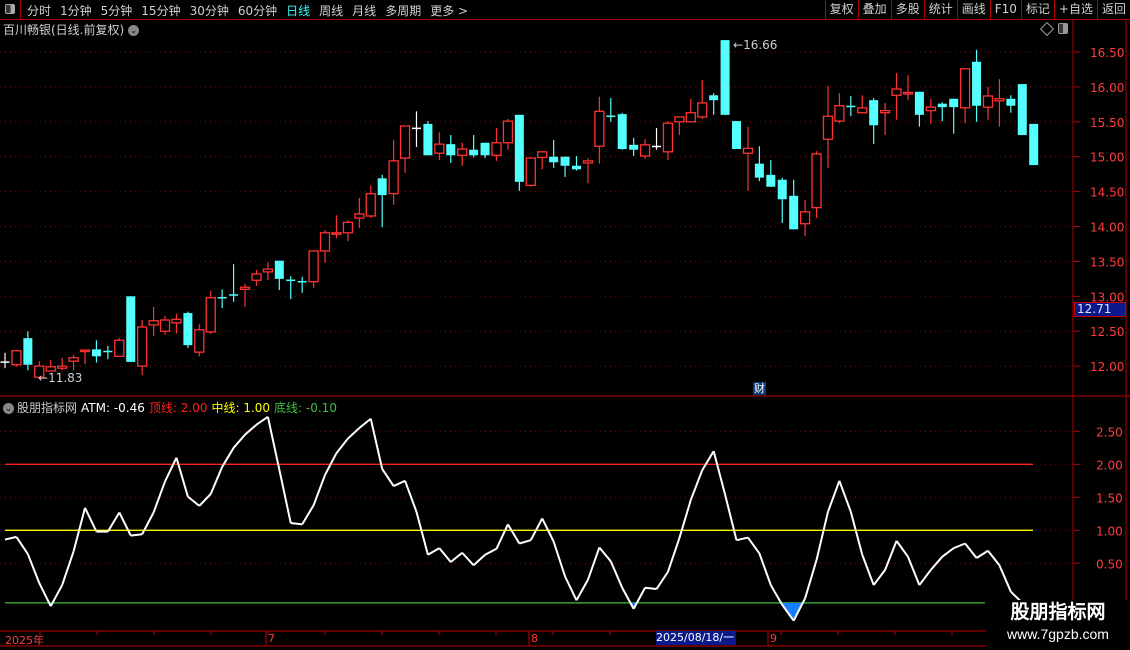 Image resolution: width=1130 pixels, height=650 pixels. What do you see at coordinates (1109, 432) in the screenshot?
I see `indicator-tick-label: 2.50` at bounding box center [1109, 432].